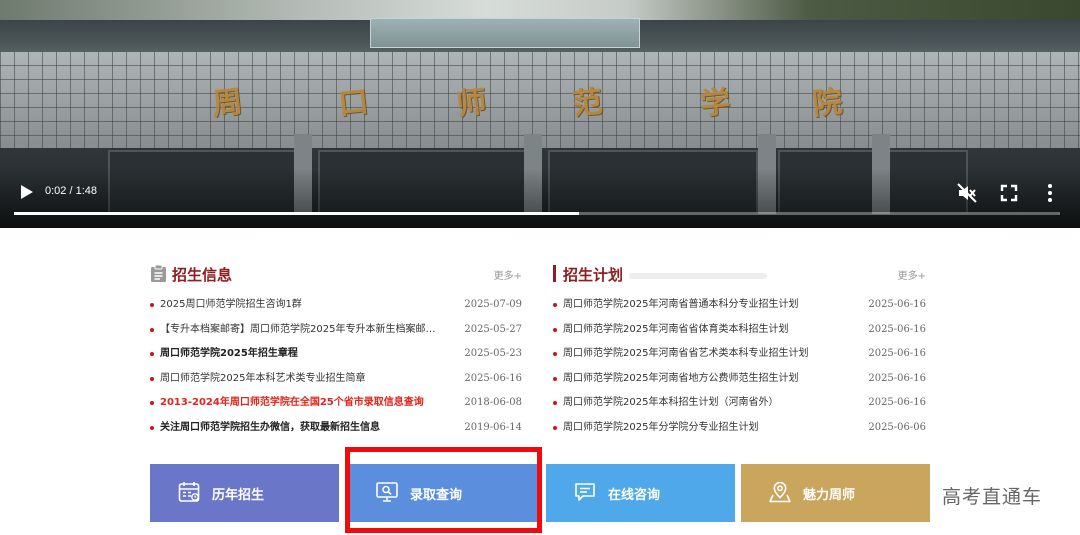 This screenshot has width=1080, height=535. What do you see at coordinates (336, 274) in the screenshot?
I see `admissions-info-header: 招生信息 更多+` at bounding box center [336, 274].